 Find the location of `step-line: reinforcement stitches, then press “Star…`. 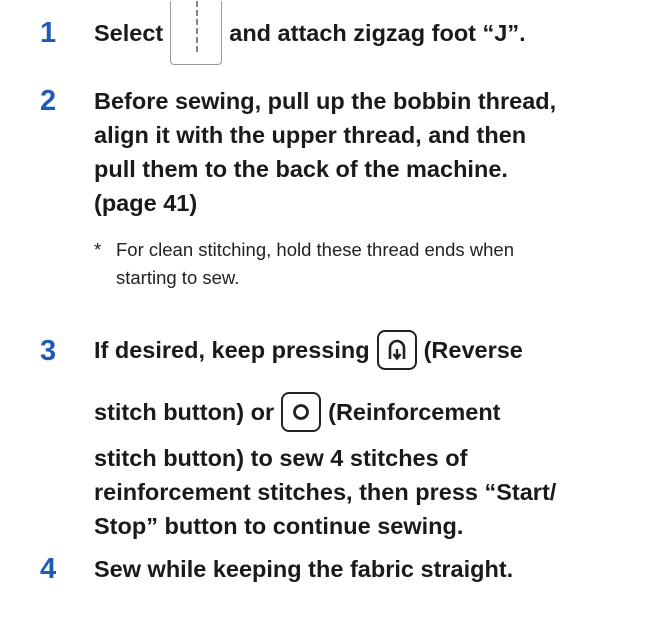

step-line: reinforcement stitches, then press “Star… is located at coordinates (325, 492).